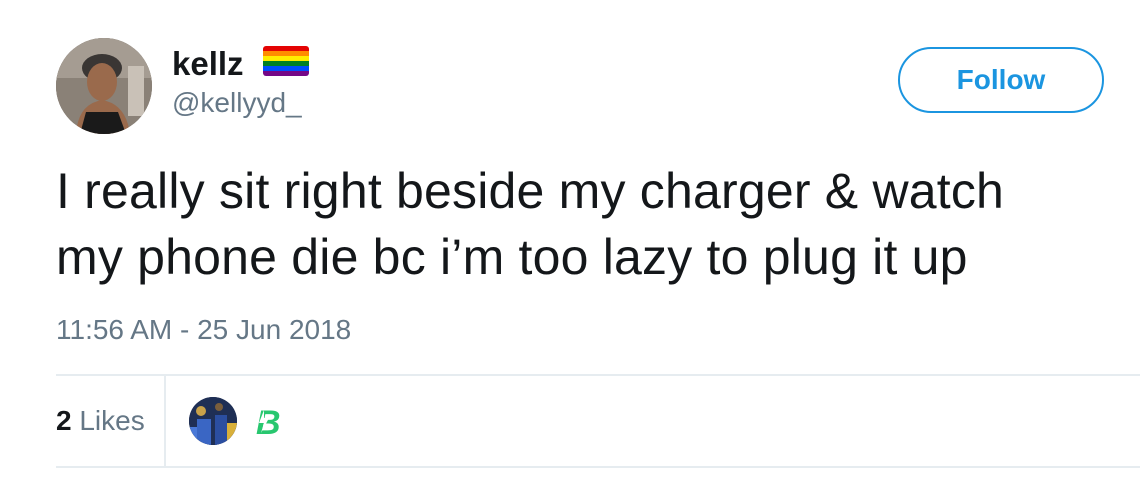 The image size is (1140, 478). Describe the element at coordinates (203, 330) in the screenshot. I see `tweet-timestamp: 11:56 AM - 25 Jun 2018` at that location.